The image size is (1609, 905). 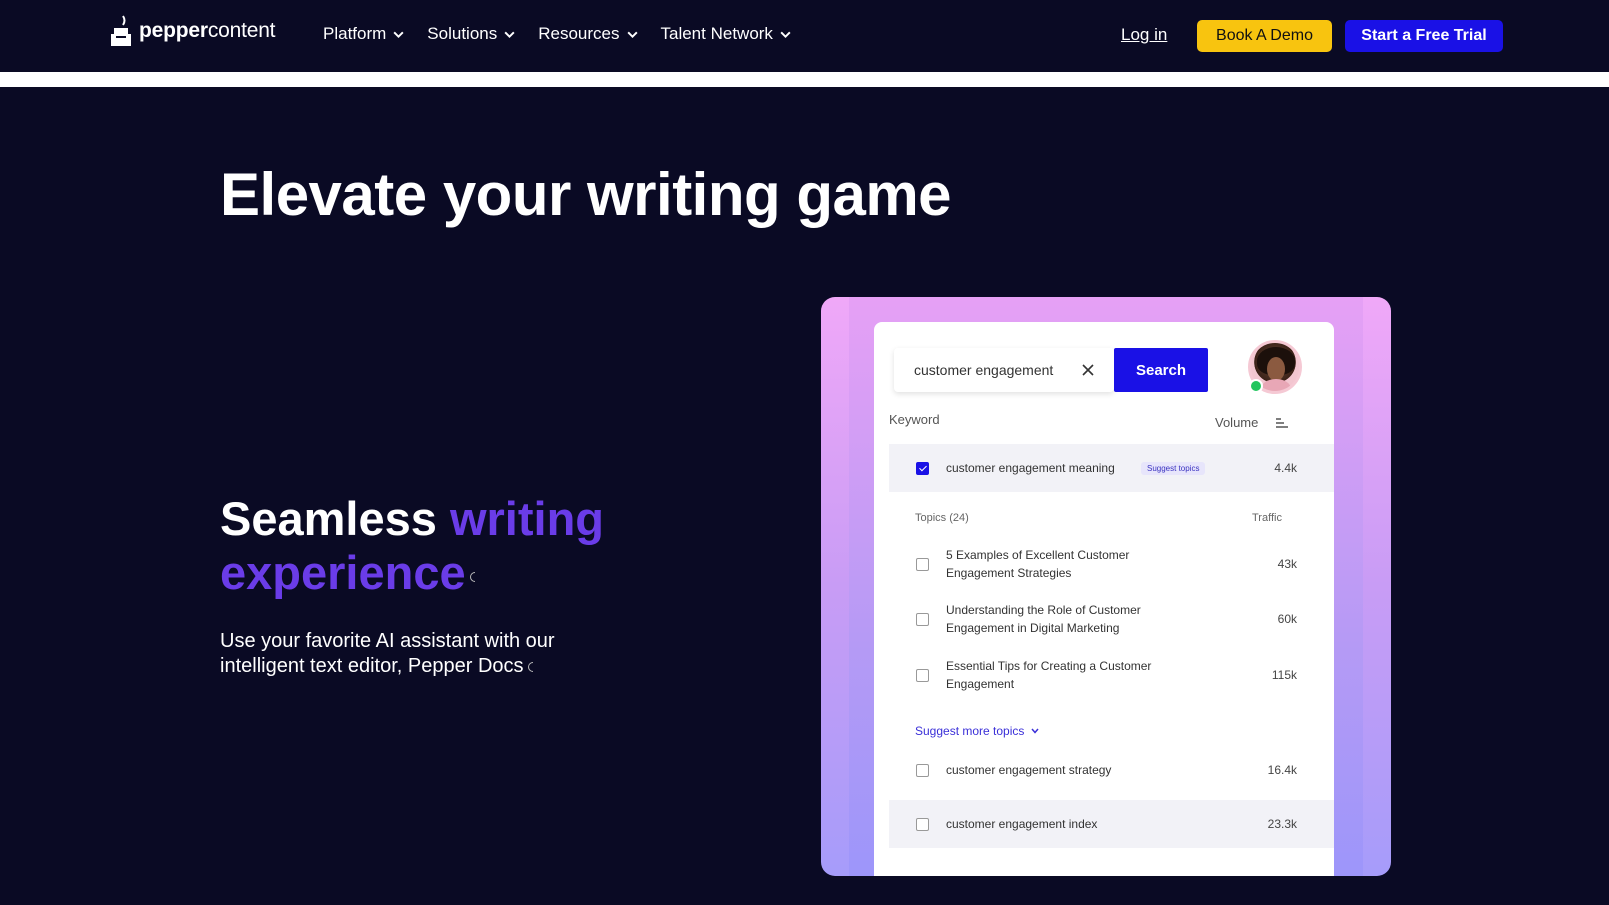 I want to click on keyword-label: customer engagement strategy, so click(x=1029, y=770).